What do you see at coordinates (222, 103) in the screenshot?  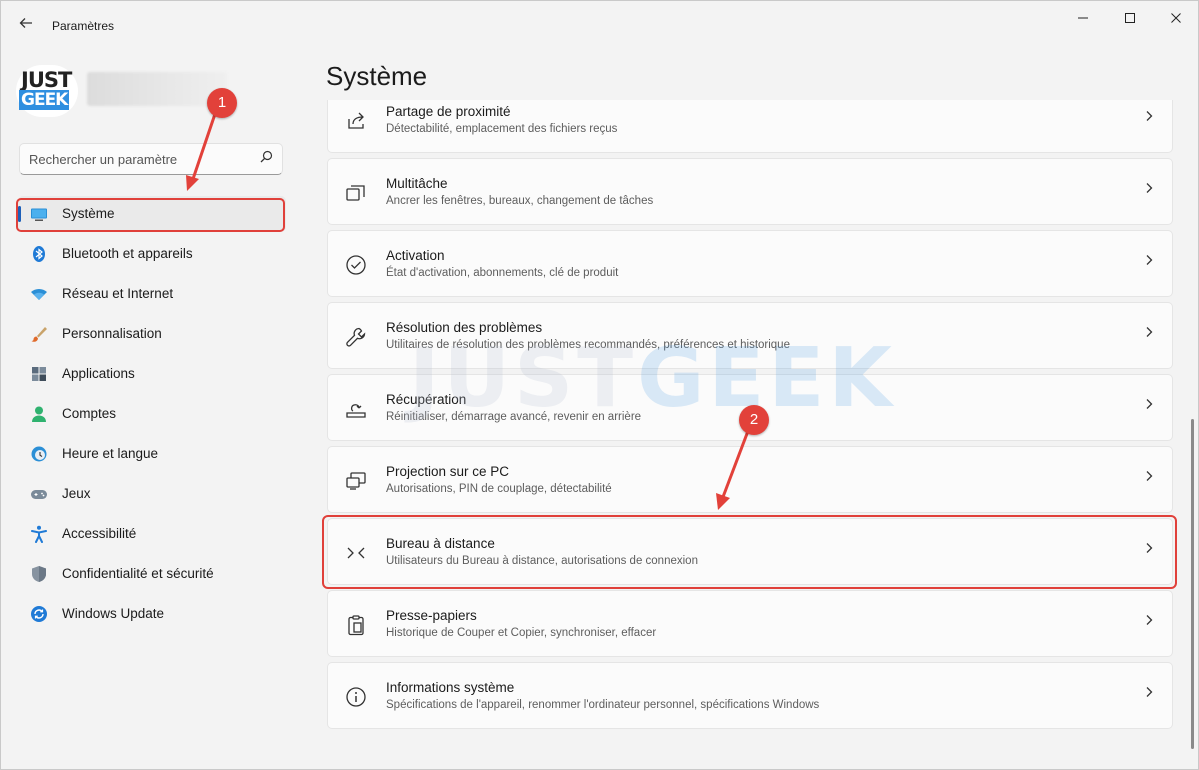 I see `annotation-badge-1: 1` at bounding box center [222, 103].